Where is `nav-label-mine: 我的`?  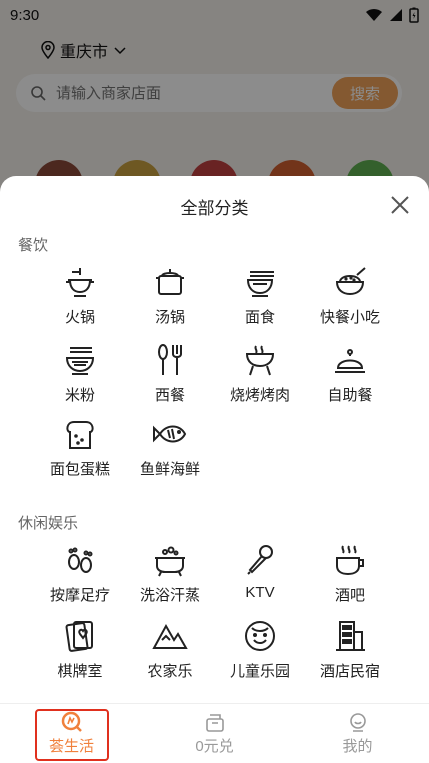 nav-label-mine: 我的 is located at coordinates (357, 746).